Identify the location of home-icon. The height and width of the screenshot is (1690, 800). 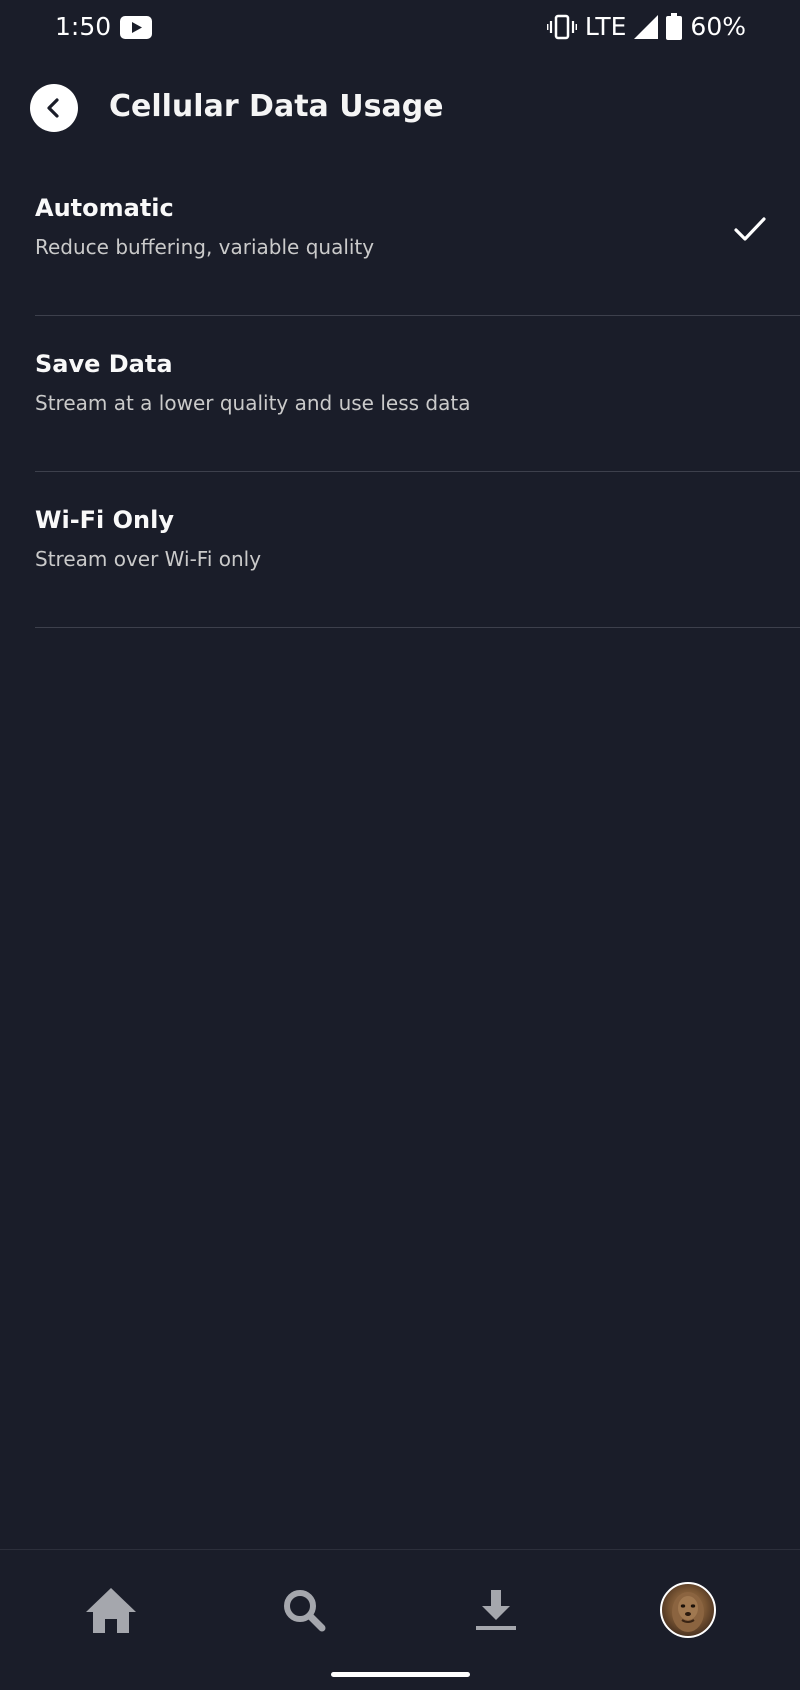
(111, 1610).